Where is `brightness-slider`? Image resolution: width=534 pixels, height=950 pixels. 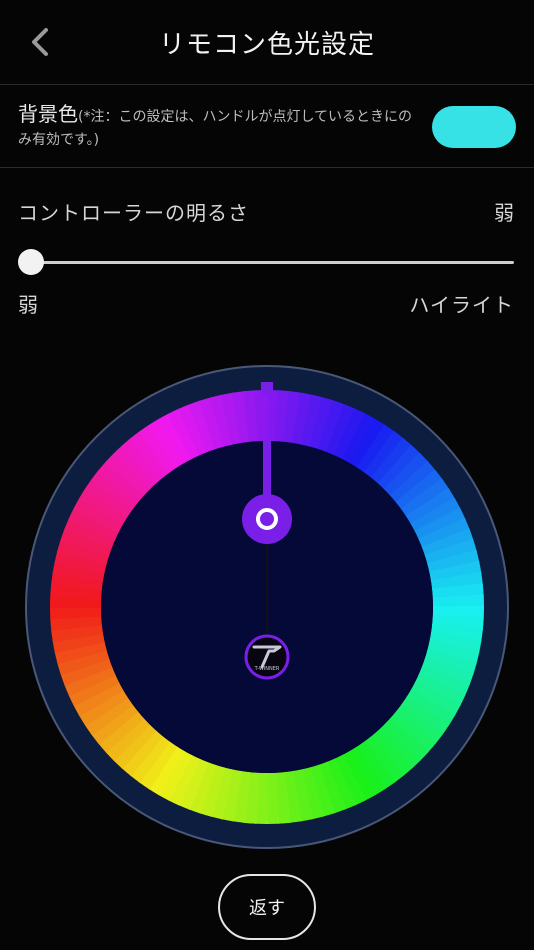 brightness-slider is located at coordinates (267, 262).